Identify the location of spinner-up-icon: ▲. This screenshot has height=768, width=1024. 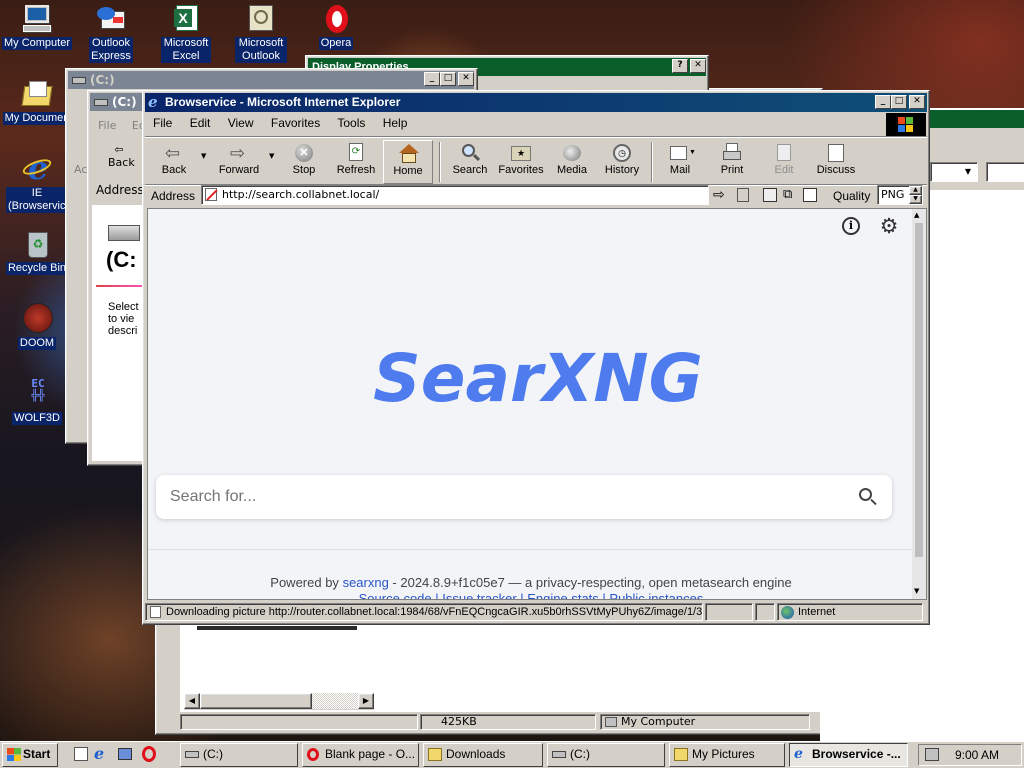
(915, 190).